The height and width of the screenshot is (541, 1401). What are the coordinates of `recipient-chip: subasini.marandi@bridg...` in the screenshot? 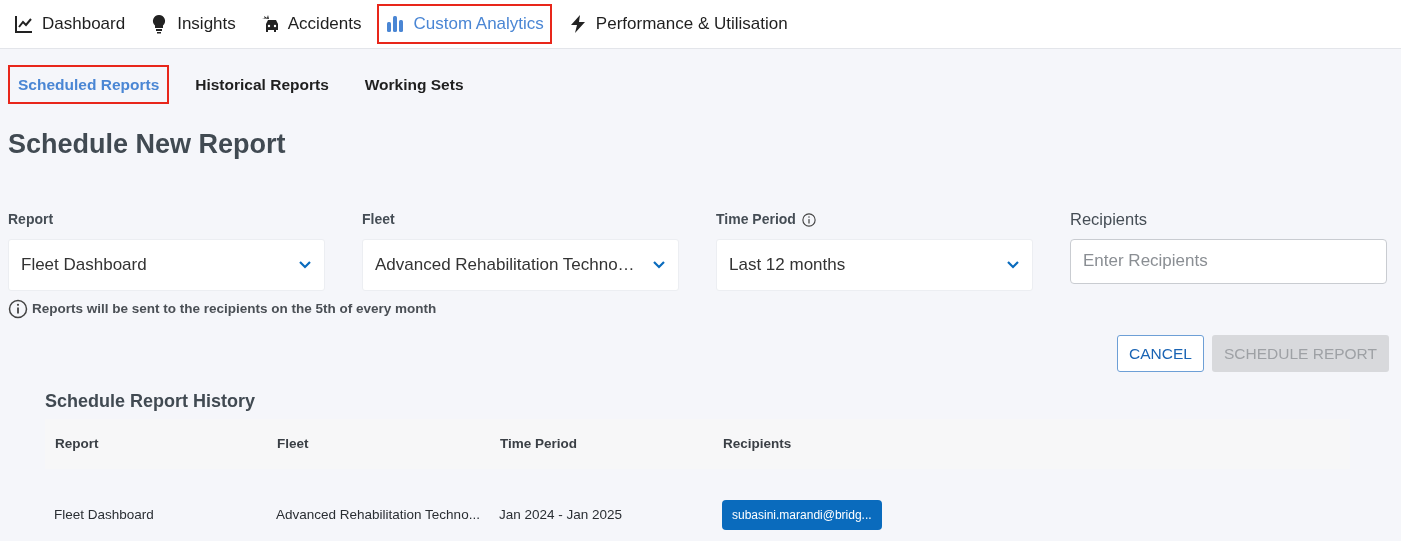 It's located at (802, 514).